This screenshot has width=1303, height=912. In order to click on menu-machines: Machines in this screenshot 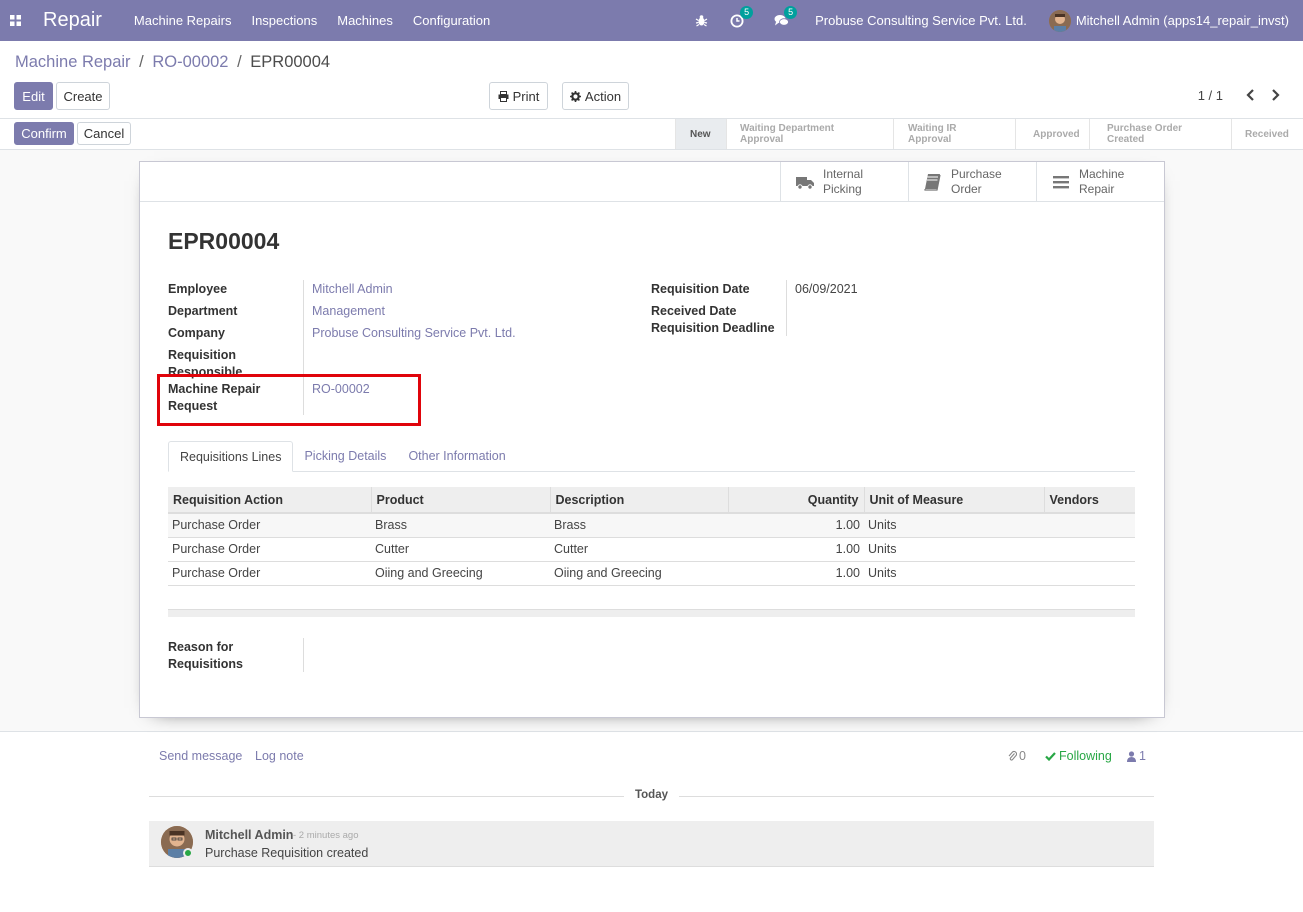, I will do `click(365, 20)`.